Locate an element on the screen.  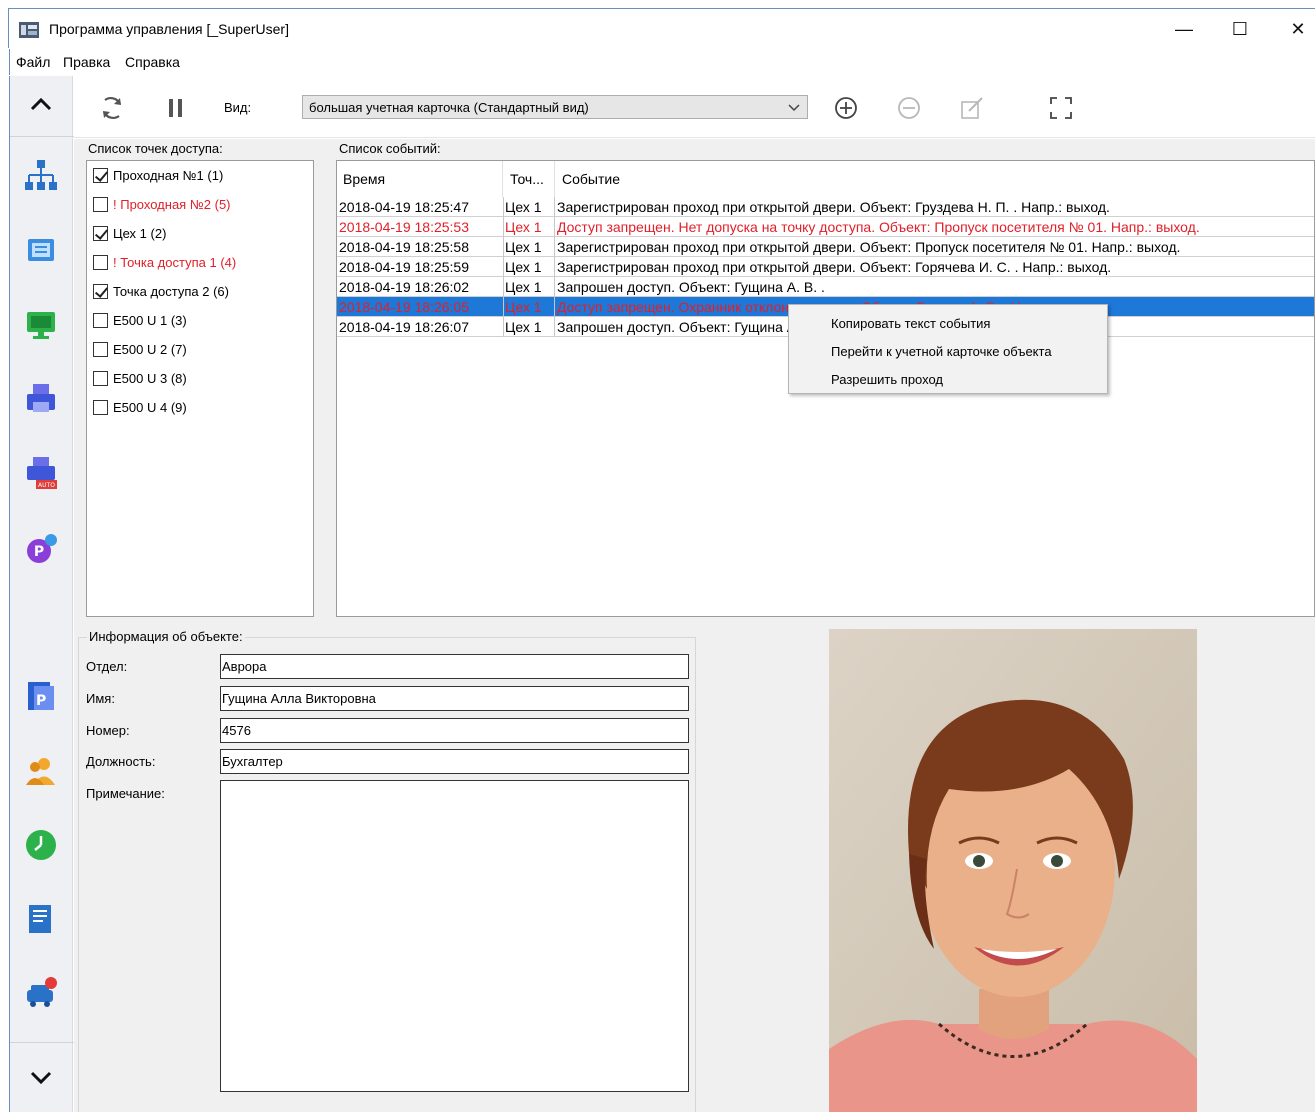
refresh-icon is located at coordinates (112, 108).